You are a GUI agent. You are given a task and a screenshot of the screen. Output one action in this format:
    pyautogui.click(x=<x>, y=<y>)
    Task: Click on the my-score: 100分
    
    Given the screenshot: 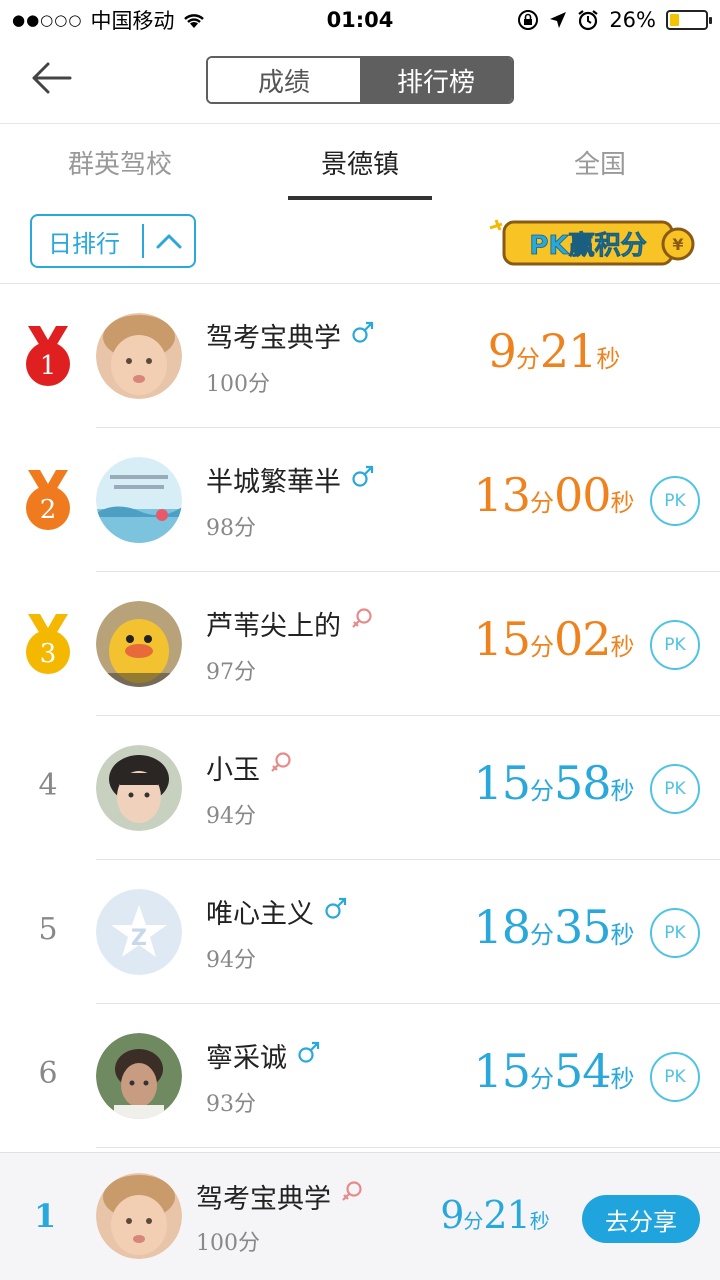 What is the action you would take?
    pyautogui.click(x=228, y=1243)
    